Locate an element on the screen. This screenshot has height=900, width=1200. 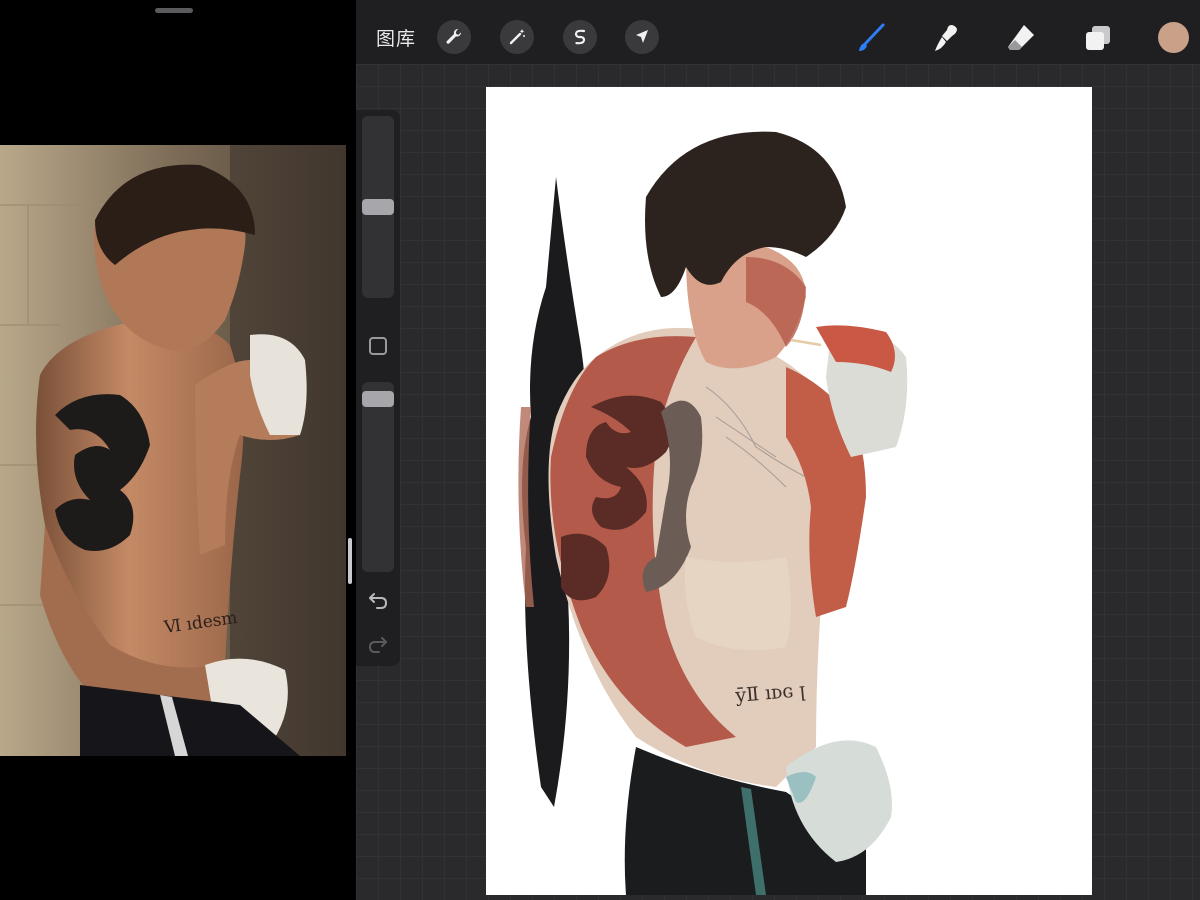
arrow-cursor-icon is located at coordinates (642, 36).